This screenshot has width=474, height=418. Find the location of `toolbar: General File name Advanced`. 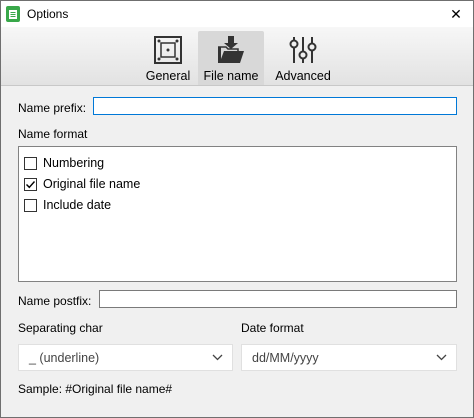

toolbar: General File name Advanced is located at coordinates (237, 56).